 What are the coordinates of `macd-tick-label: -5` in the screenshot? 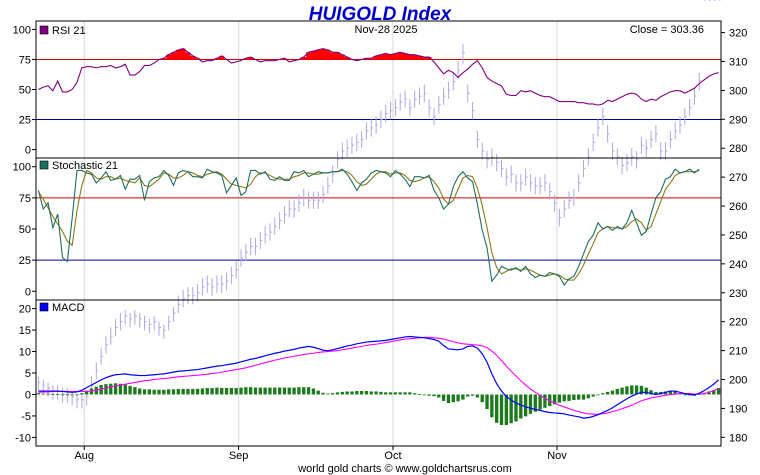 It's located at (26, 417).